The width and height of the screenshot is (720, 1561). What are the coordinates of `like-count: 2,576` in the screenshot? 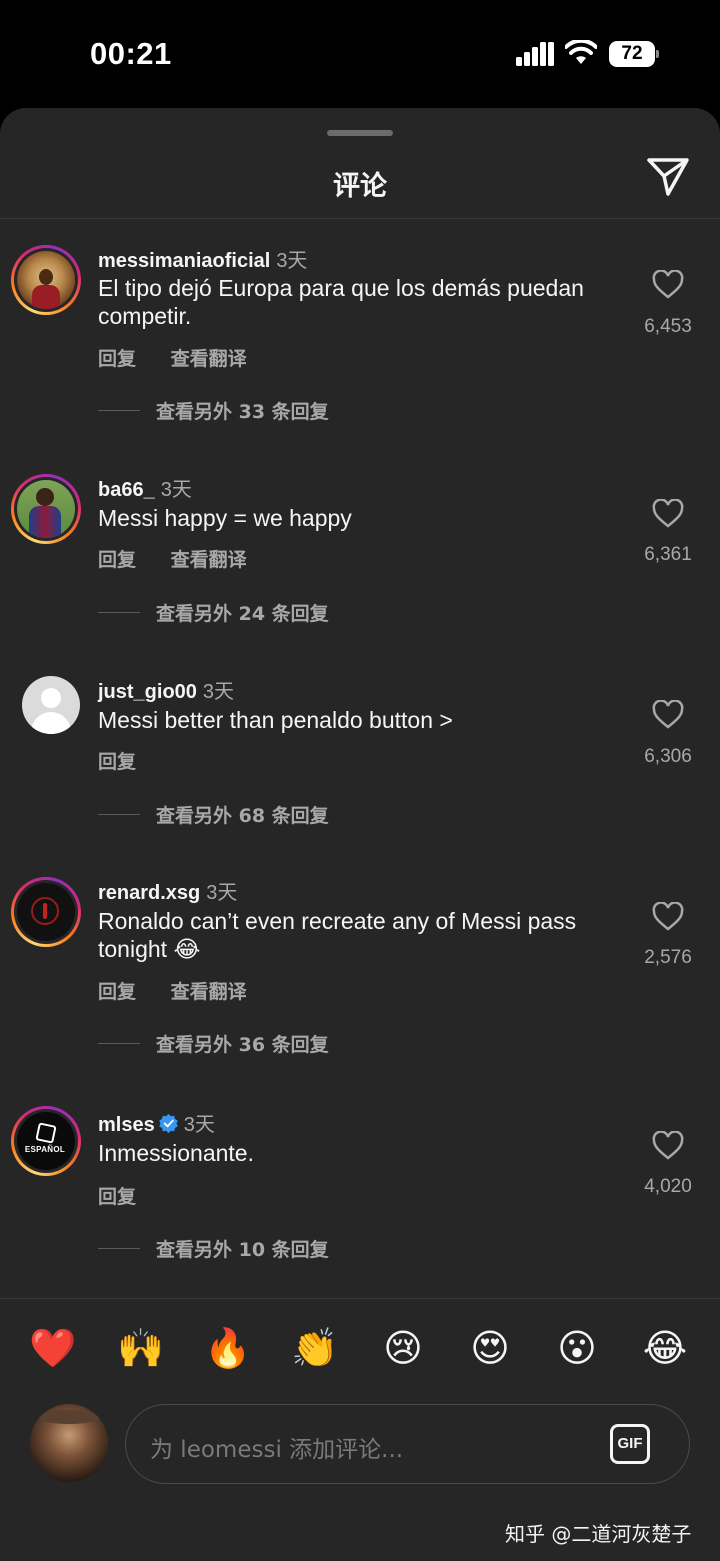 It's located at (668, 957).